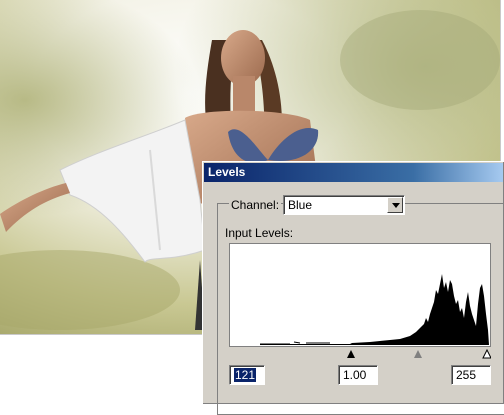  I want to click on white-point-slider, so click(487, 353).